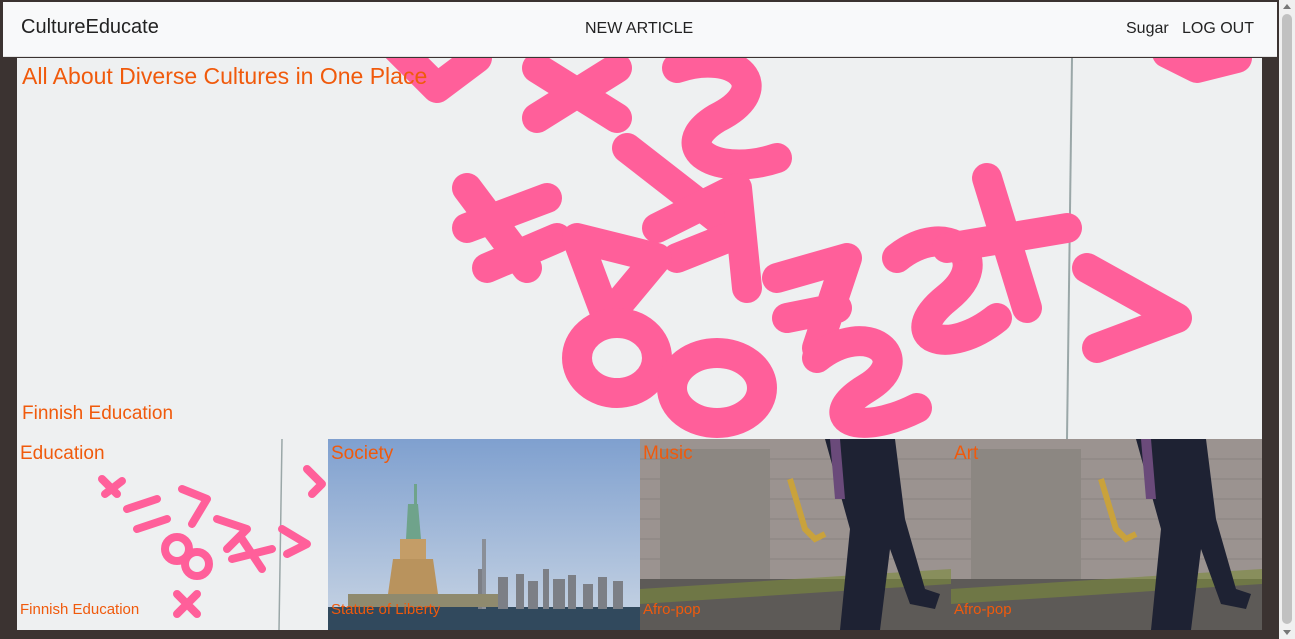 This screenshot has width=1295, height=639. Describe the element at coordinates (484, 534) in the screenshot. I see `category-card-society: Society Statue of Liberty` at that location.